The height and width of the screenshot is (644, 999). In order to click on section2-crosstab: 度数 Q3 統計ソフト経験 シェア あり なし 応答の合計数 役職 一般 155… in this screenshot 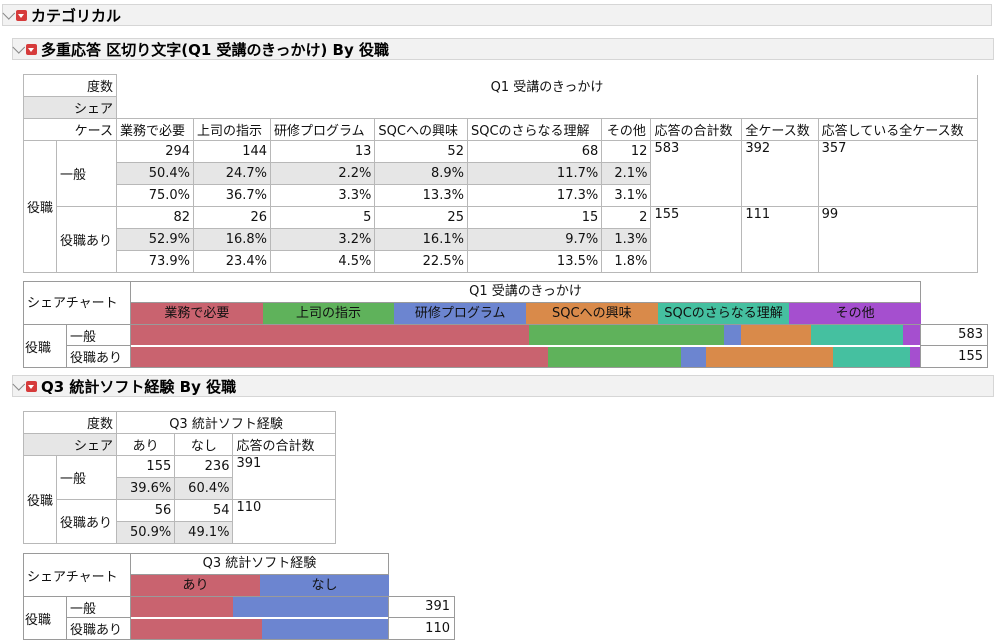, I will do `click(179, 477)`.